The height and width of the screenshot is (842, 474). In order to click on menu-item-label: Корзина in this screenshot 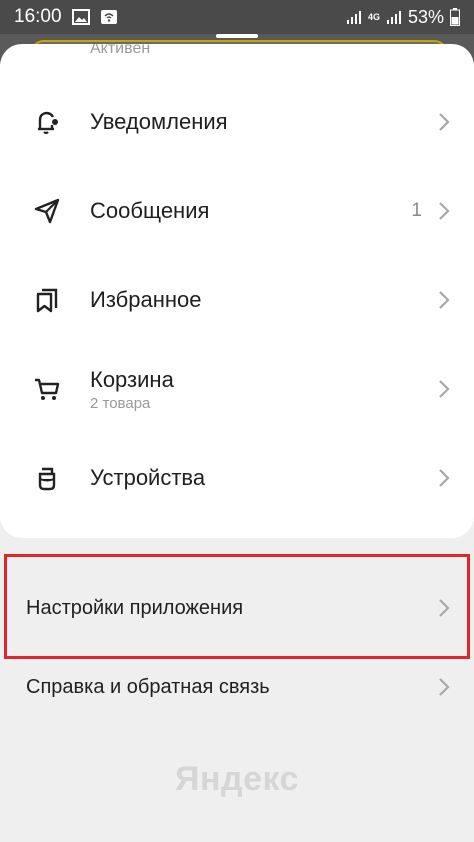, I will do `click(132, 379)`.